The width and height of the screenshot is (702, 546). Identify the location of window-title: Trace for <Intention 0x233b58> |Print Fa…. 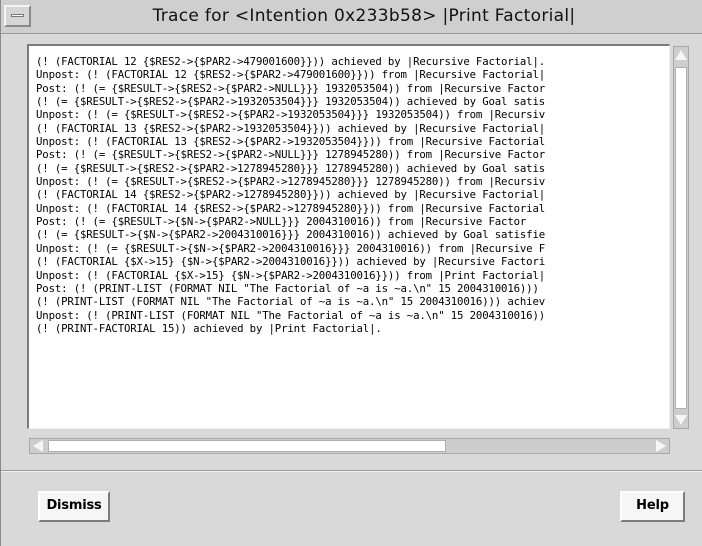
(364, 16).